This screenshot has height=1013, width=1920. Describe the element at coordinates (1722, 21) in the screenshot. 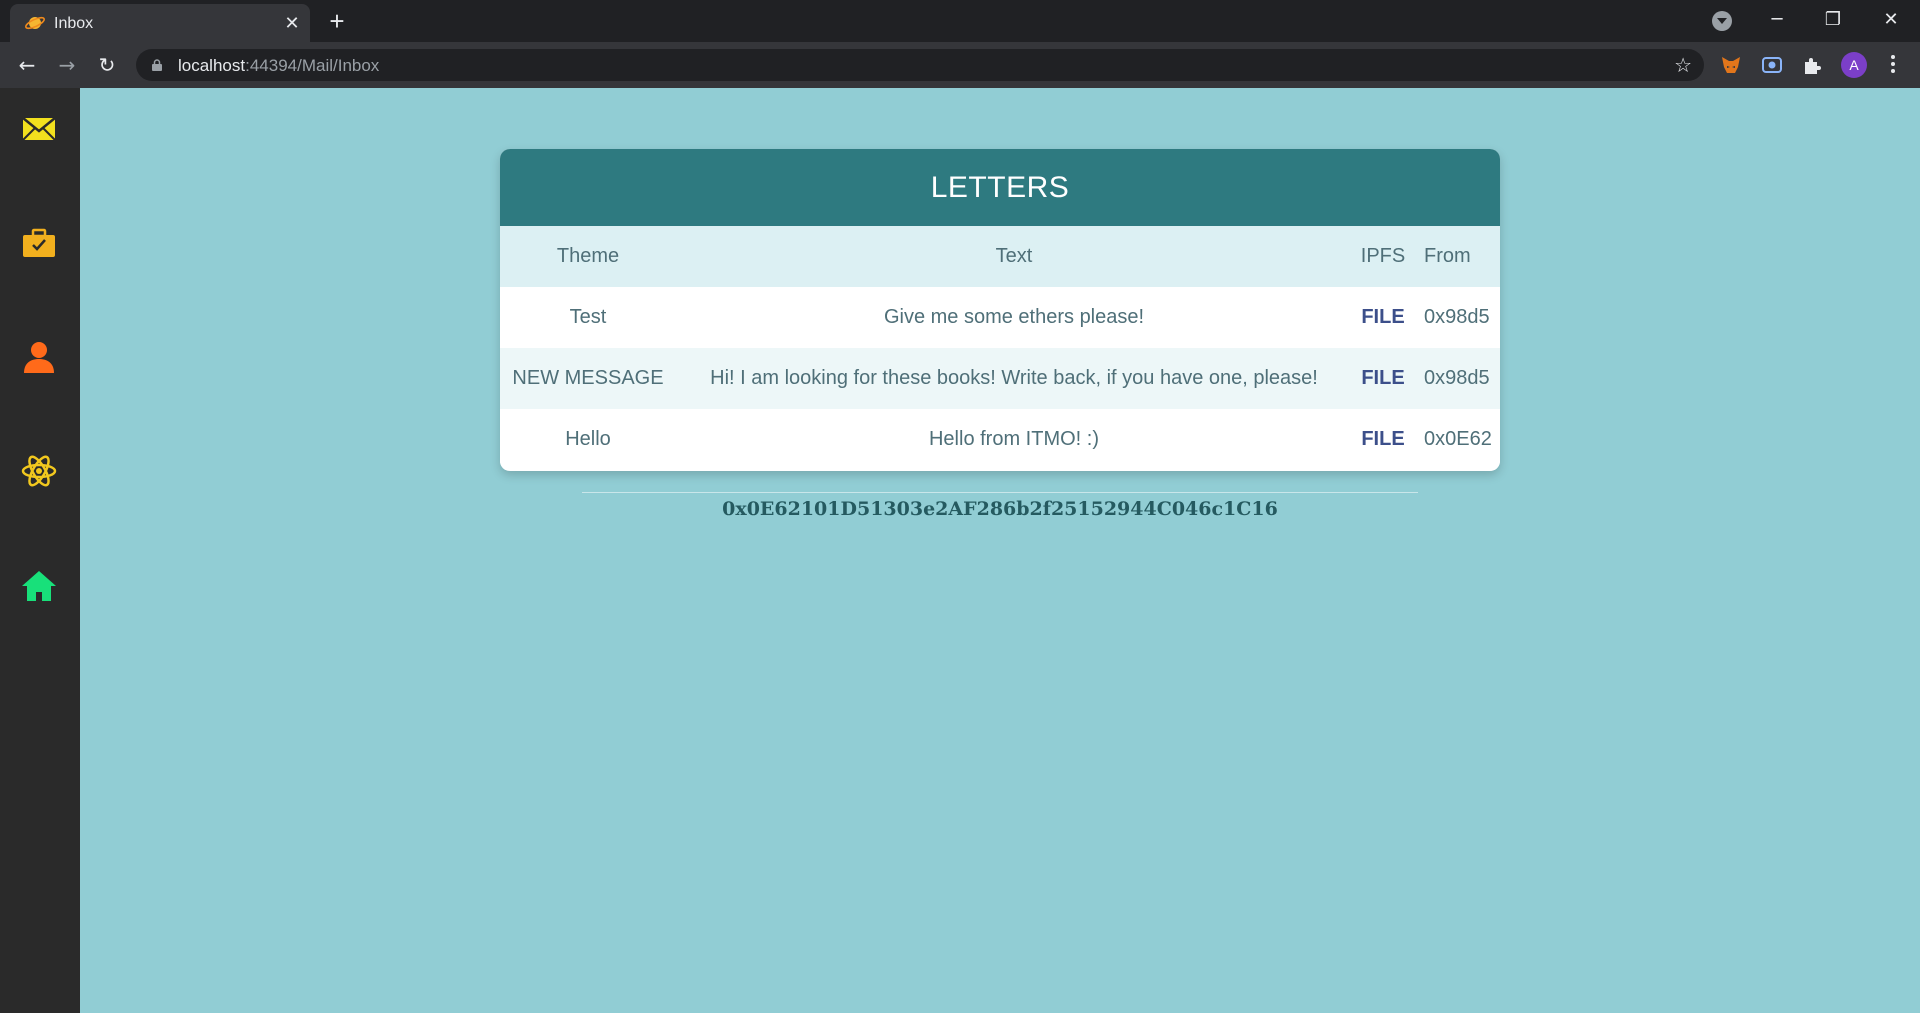

I see `tab-search-icon` at that location.